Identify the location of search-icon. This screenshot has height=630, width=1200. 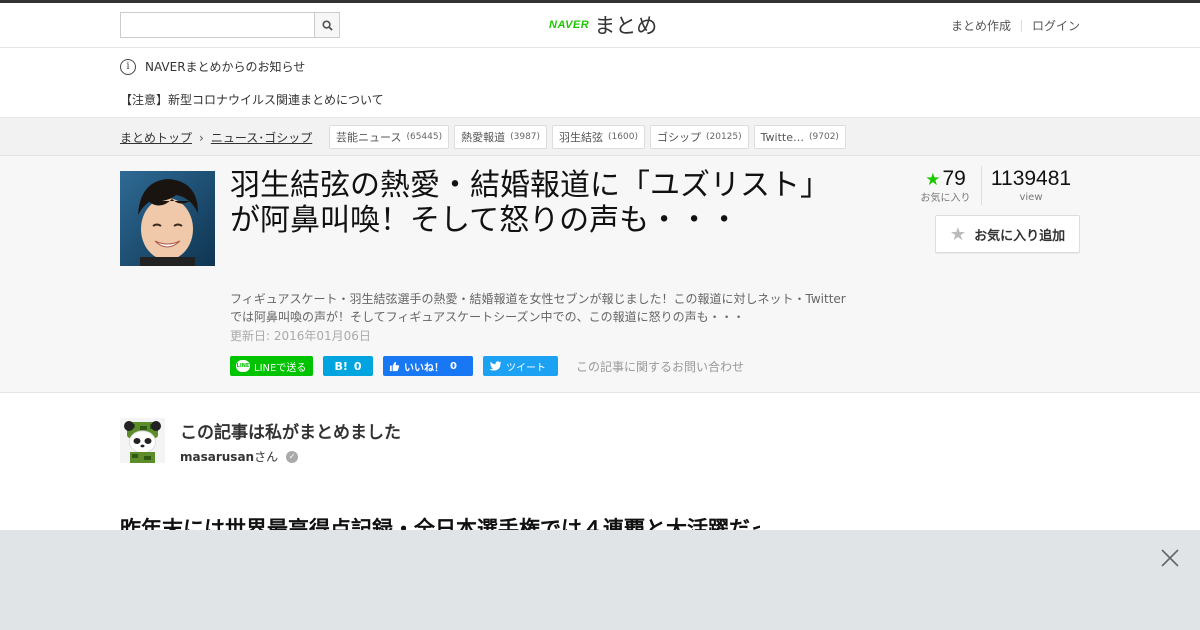
(327, 25).